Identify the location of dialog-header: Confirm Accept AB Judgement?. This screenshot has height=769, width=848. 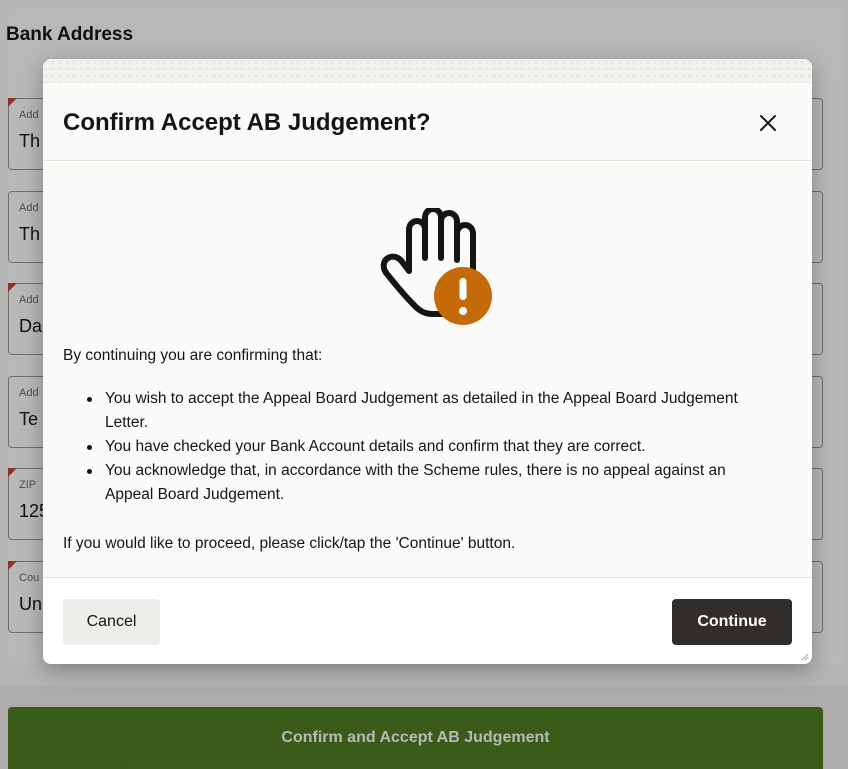
(427, 122).